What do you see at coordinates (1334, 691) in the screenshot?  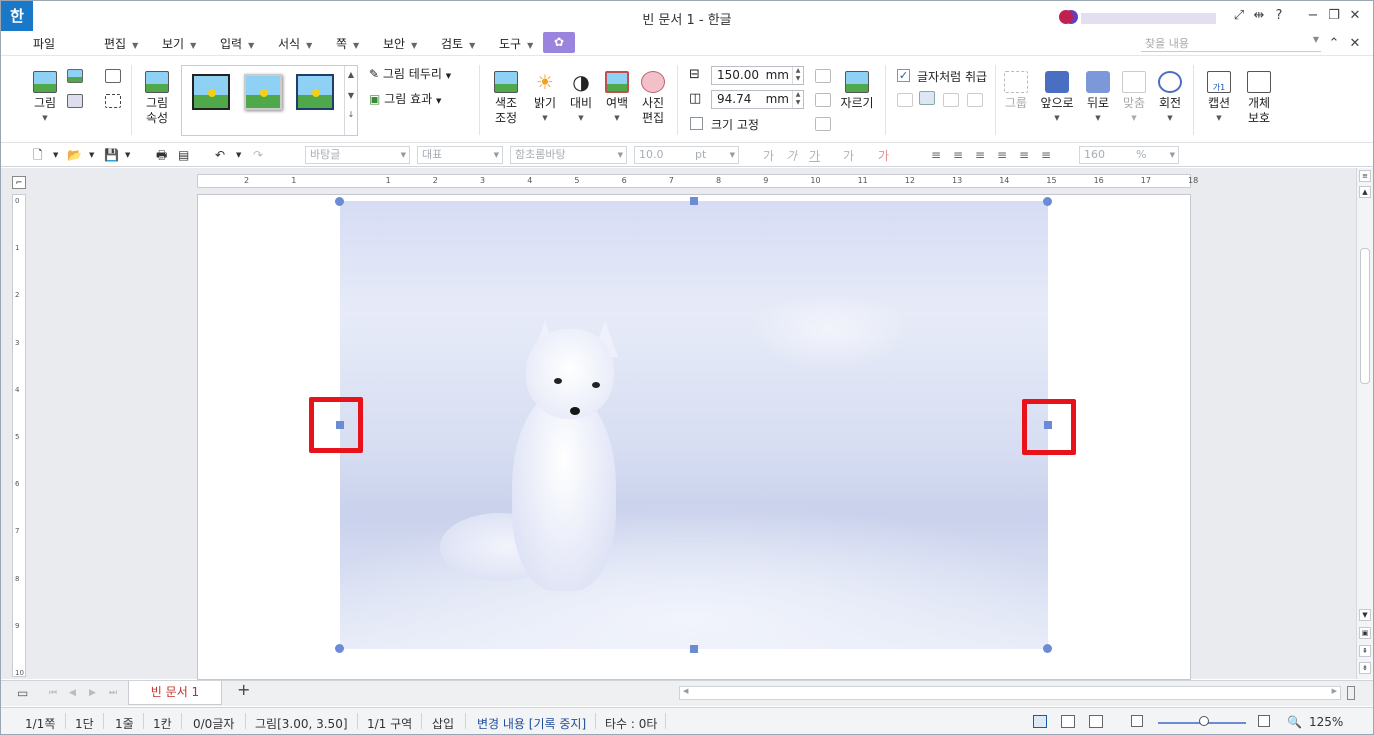 I see `scroll-right-icon: ▶` at bounding box center [1334, 691].